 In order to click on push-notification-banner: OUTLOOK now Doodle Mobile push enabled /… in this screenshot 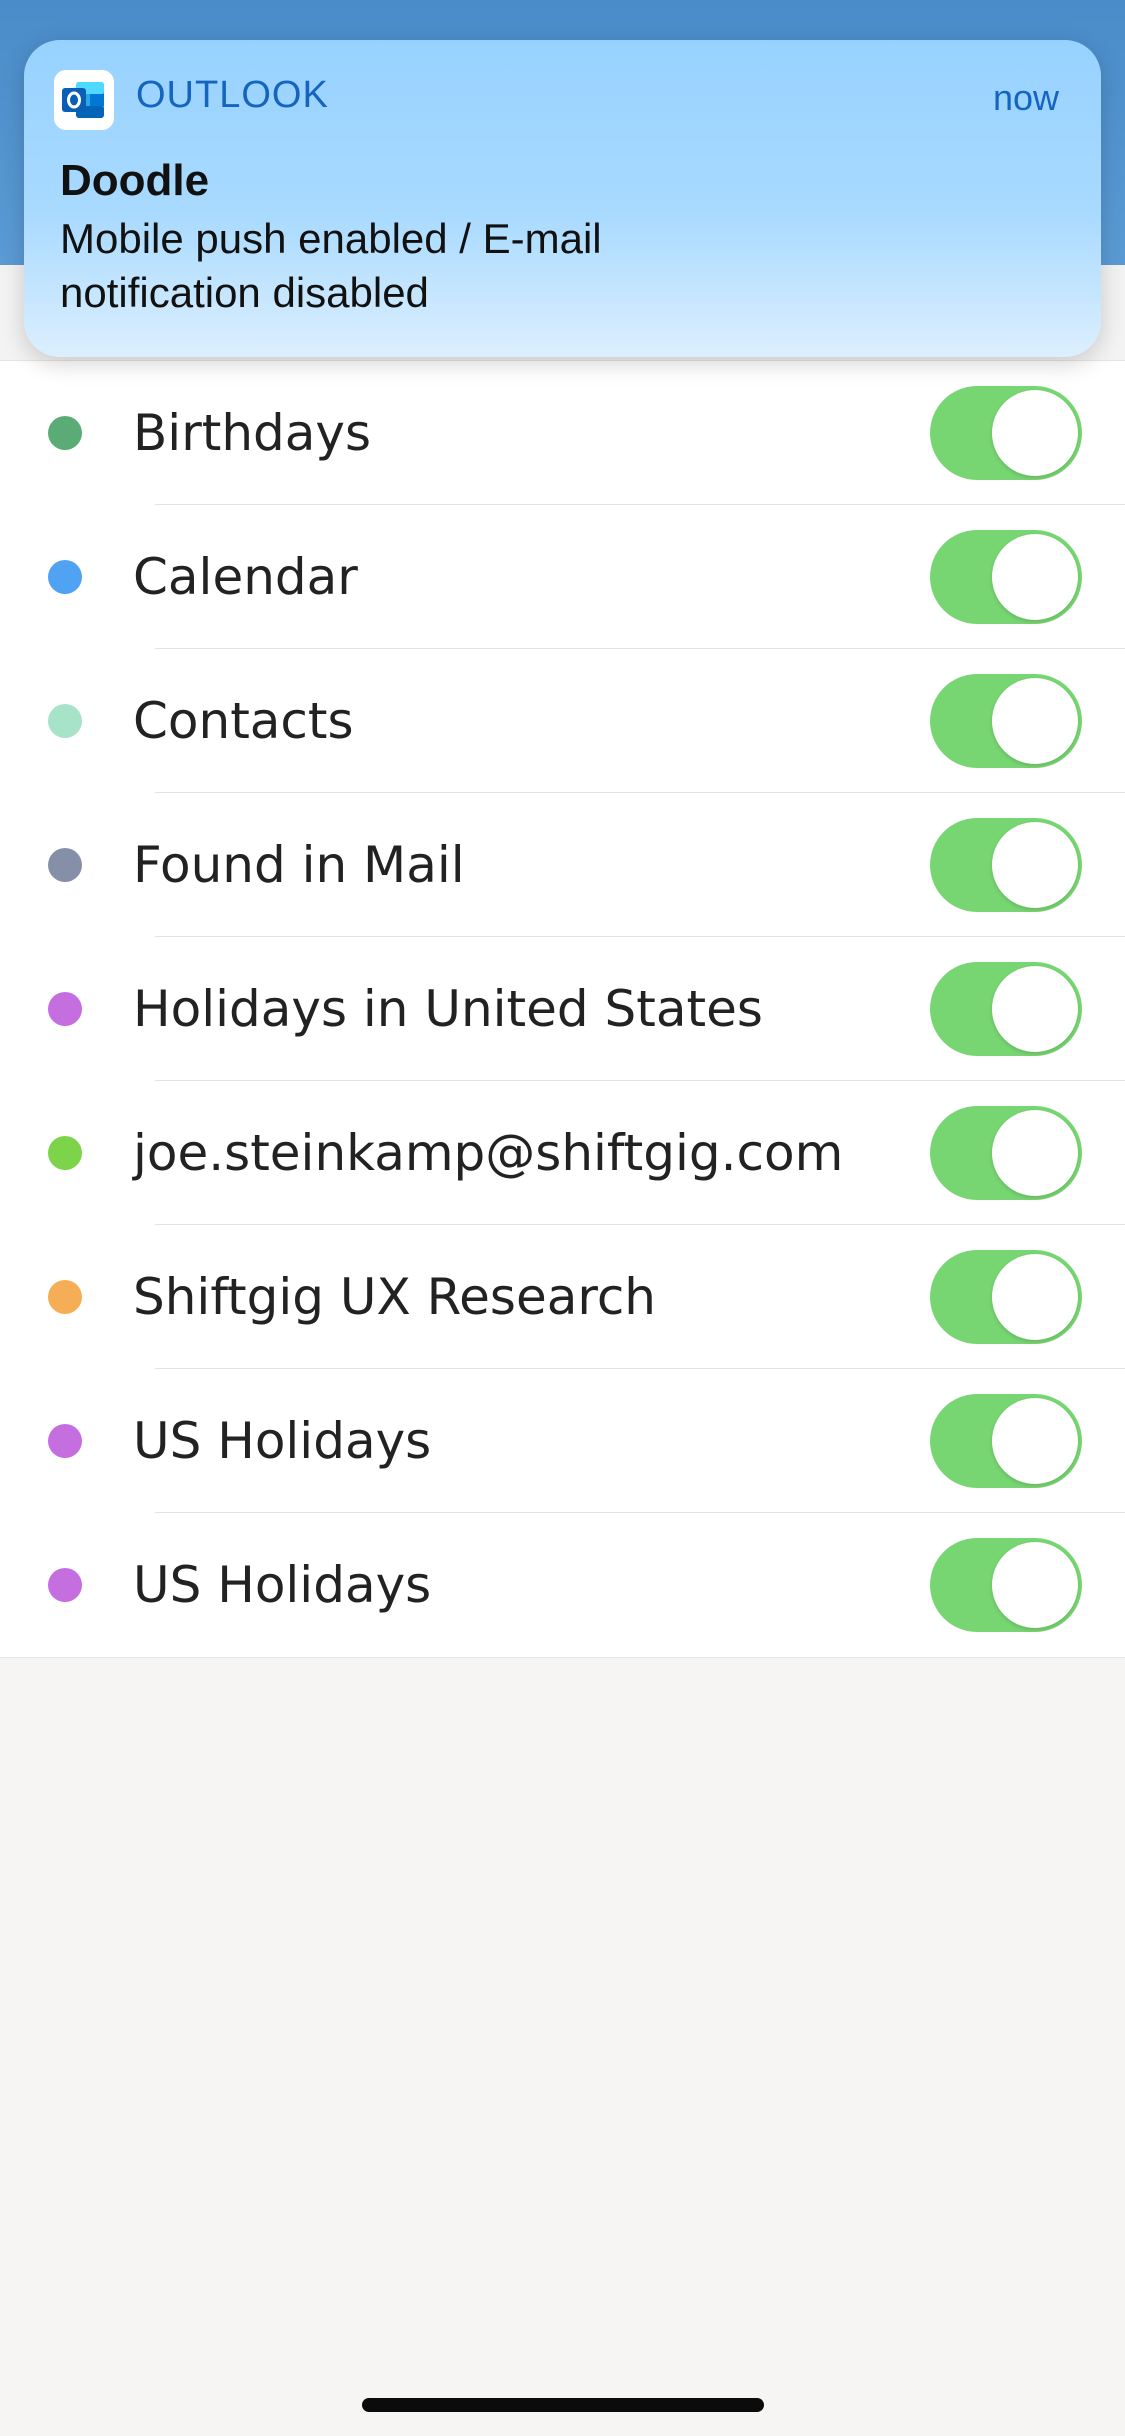, I will do `click(562, 198)`.